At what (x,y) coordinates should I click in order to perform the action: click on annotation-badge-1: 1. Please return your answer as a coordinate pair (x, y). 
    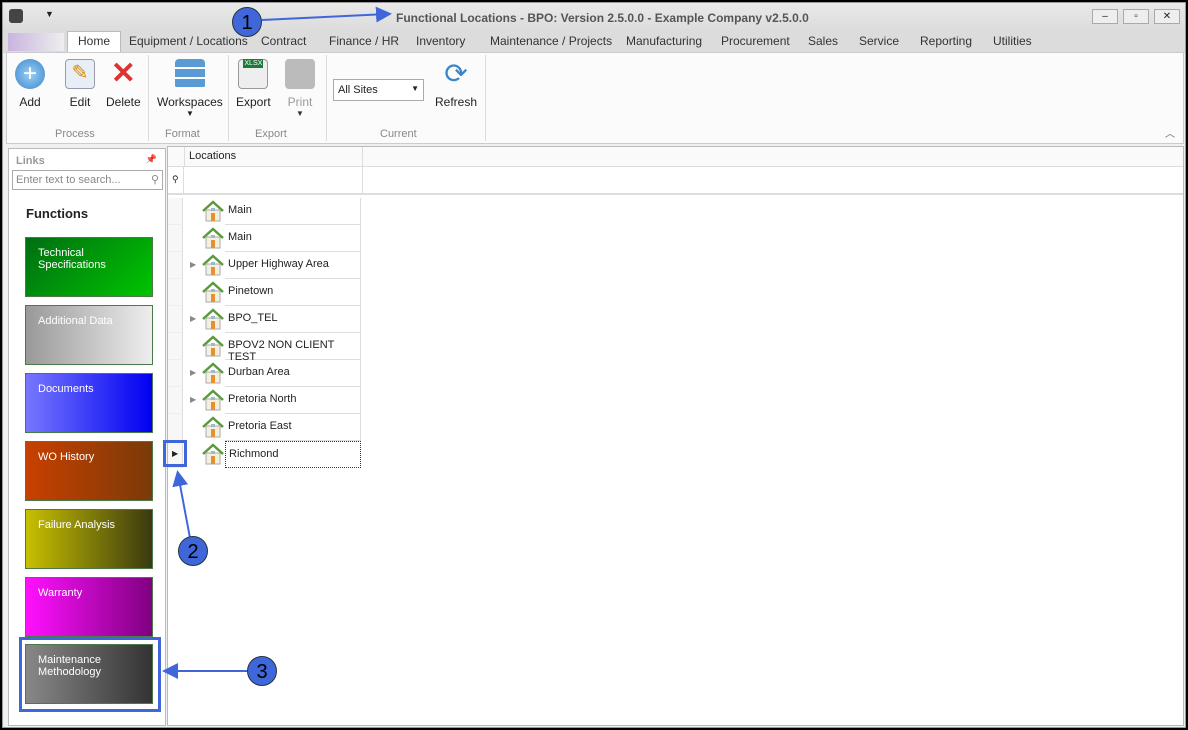
    Looking at the image, I should click on (247, 22).